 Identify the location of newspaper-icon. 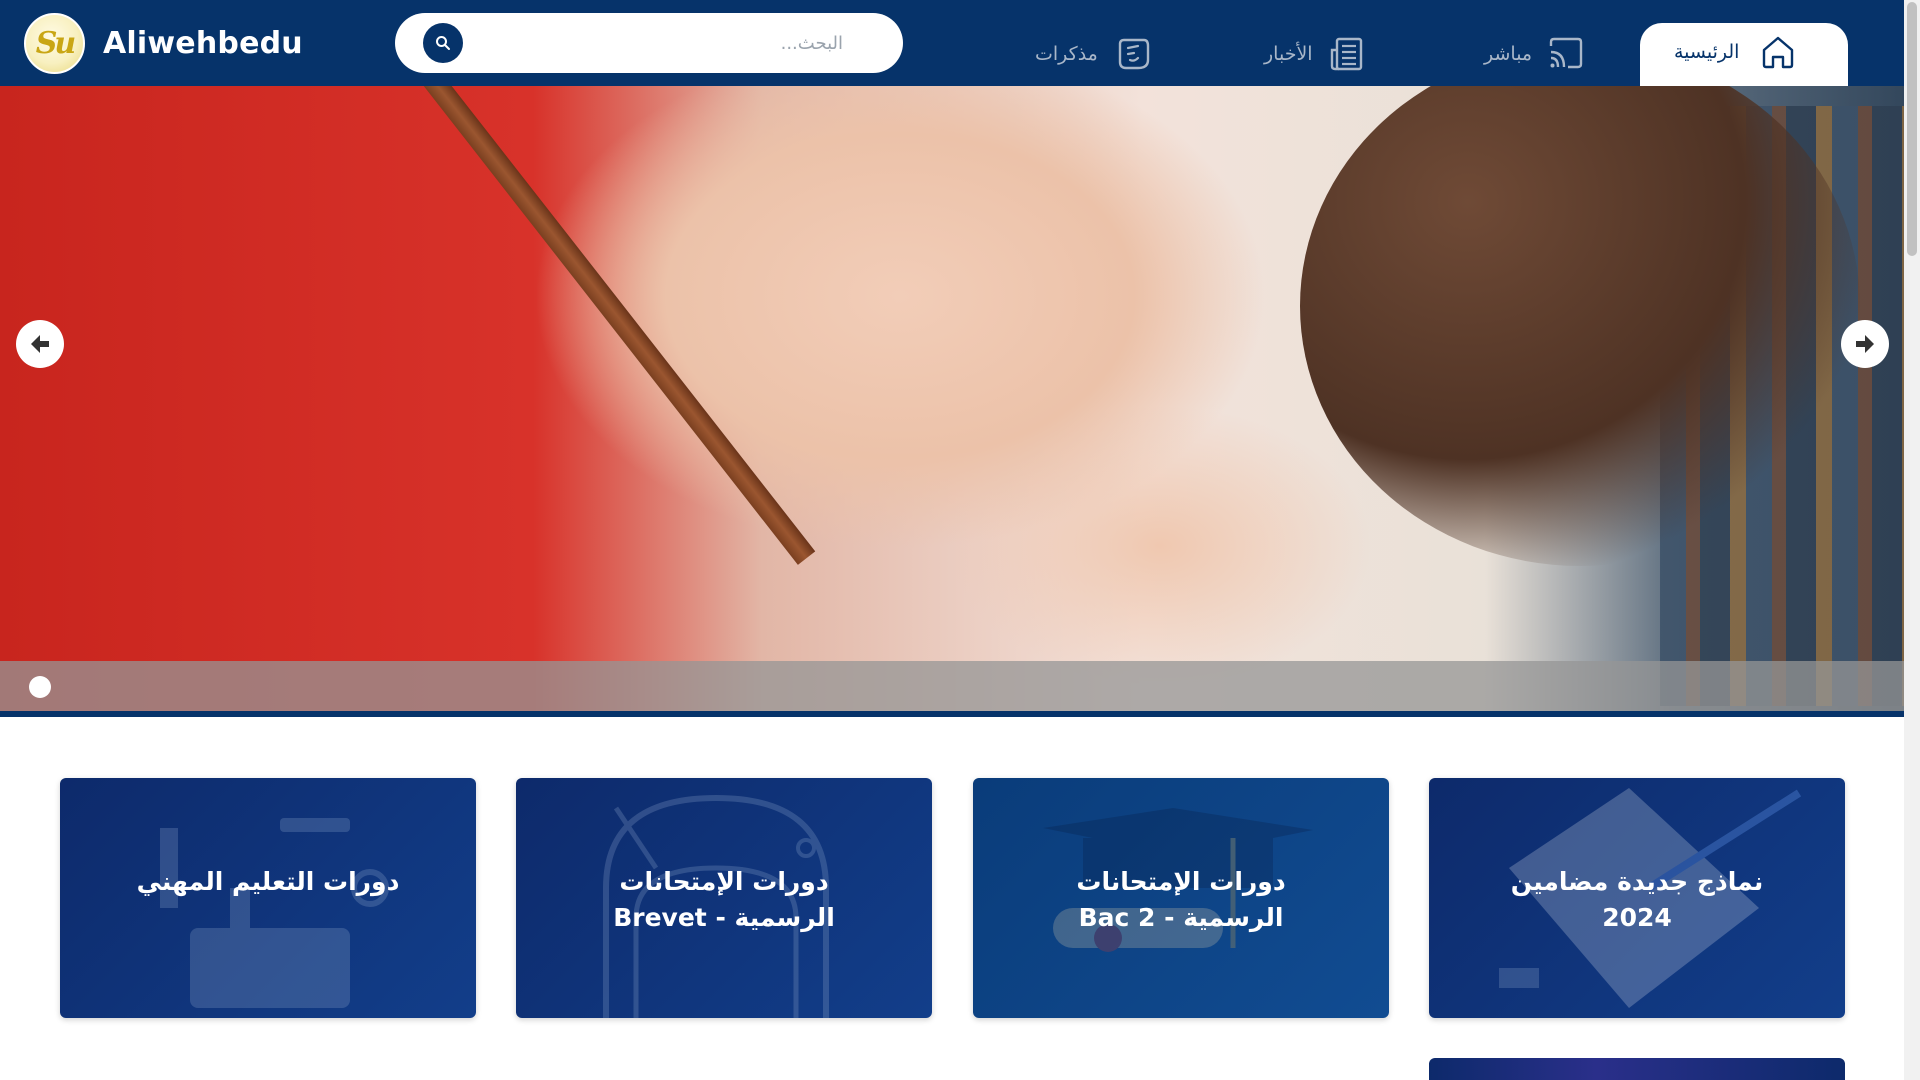
(1346, 54).